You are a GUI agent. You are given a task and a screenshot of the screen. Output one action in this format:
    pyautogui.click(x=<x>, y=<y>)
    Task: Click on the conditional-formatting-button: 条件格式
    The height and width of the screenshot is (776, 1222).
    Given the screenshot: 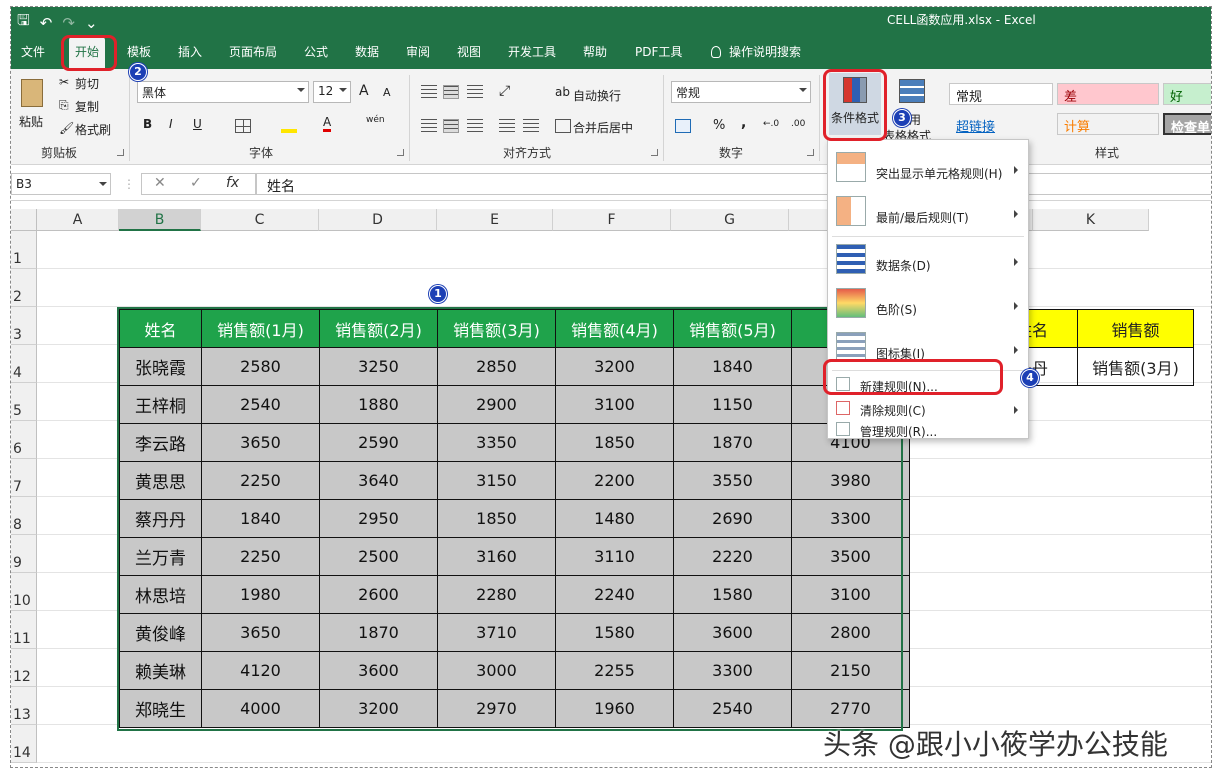 What is the action you would take?
    pyautogui.click(x=855, y=104)
    